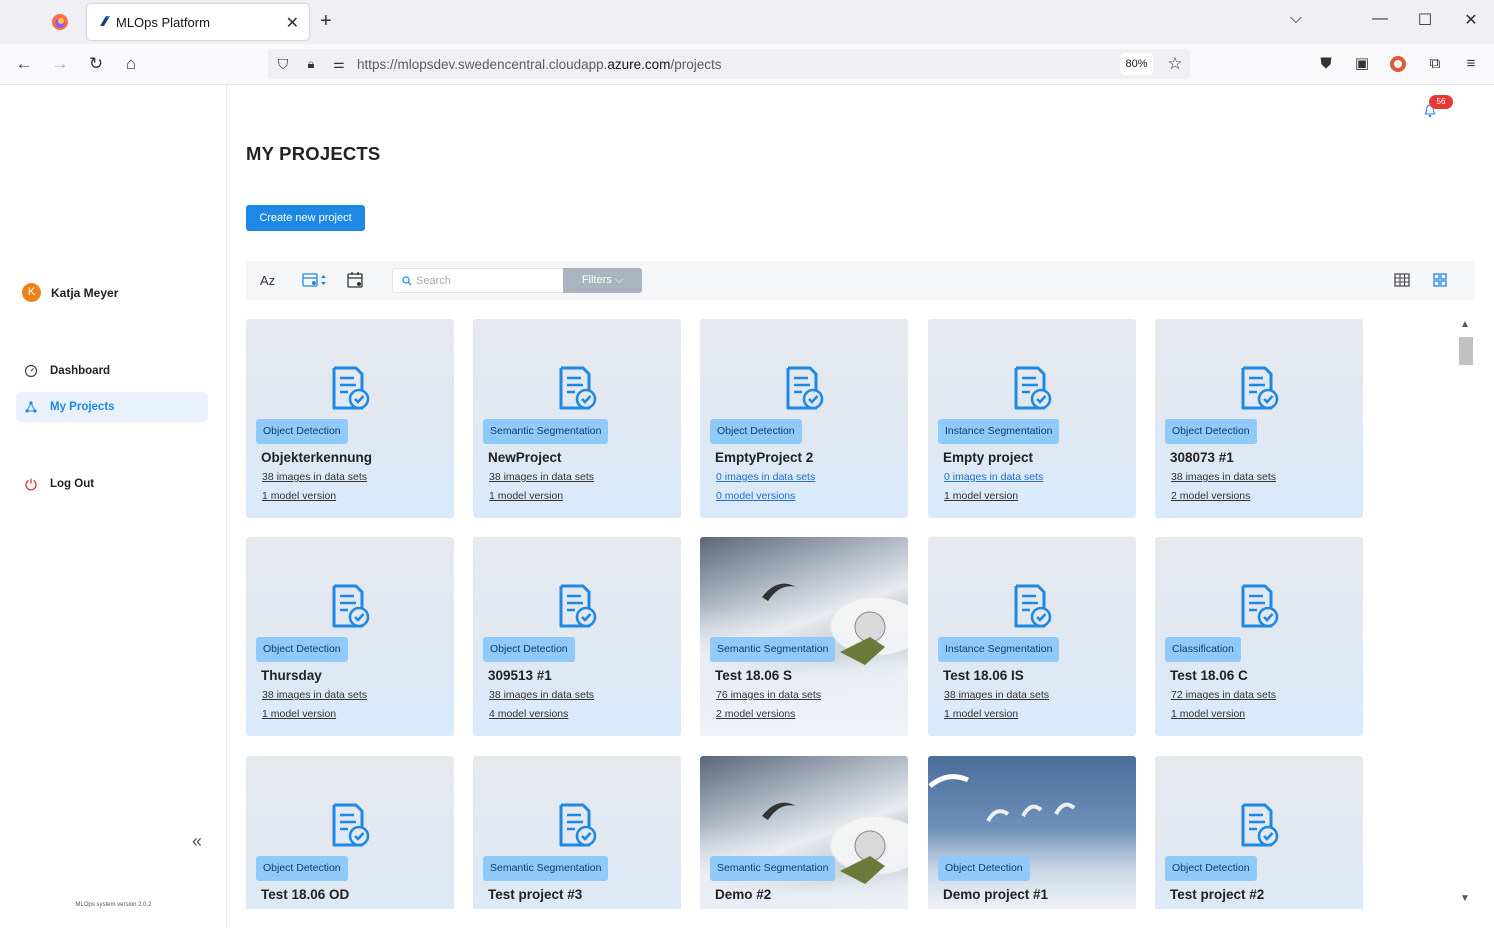  I want to click on user-profile: K Katja Meyer, so click(70, 292).